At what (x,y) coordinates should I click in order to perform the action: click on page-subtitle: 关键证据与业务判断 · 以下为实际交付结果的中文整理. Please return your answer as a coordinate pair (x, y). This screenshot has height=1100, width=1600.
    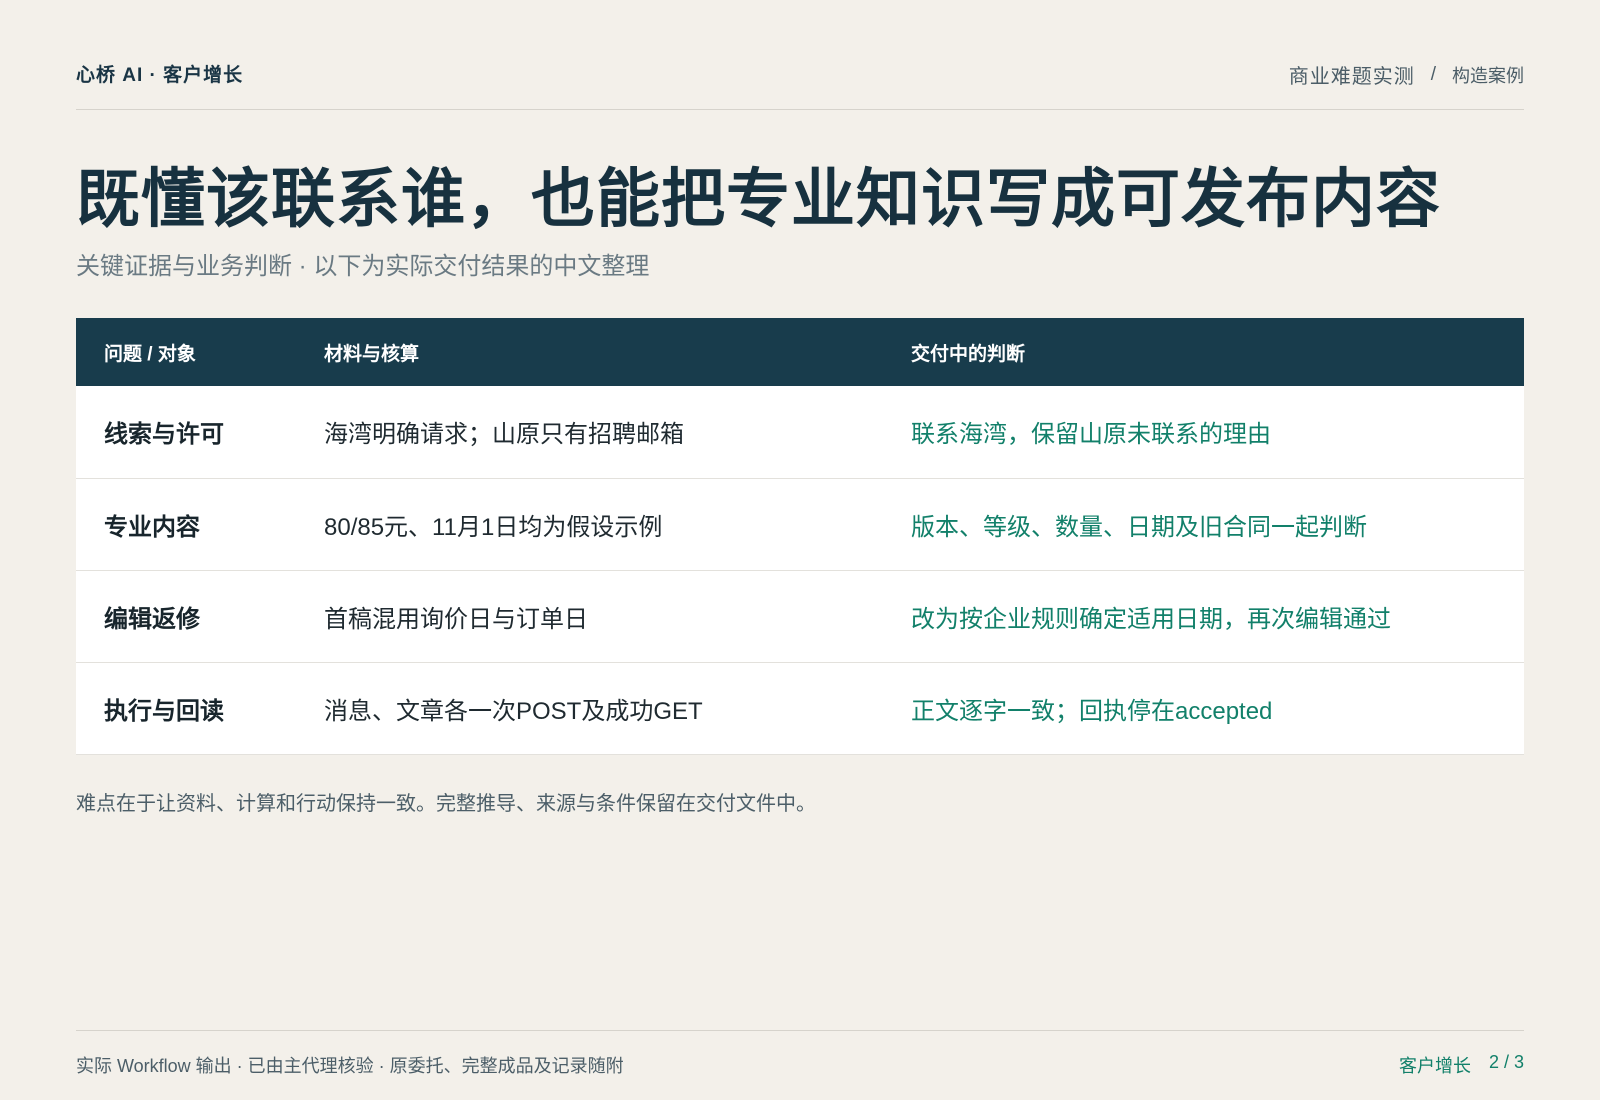
    Looking at the image, I should click on (363, 266).